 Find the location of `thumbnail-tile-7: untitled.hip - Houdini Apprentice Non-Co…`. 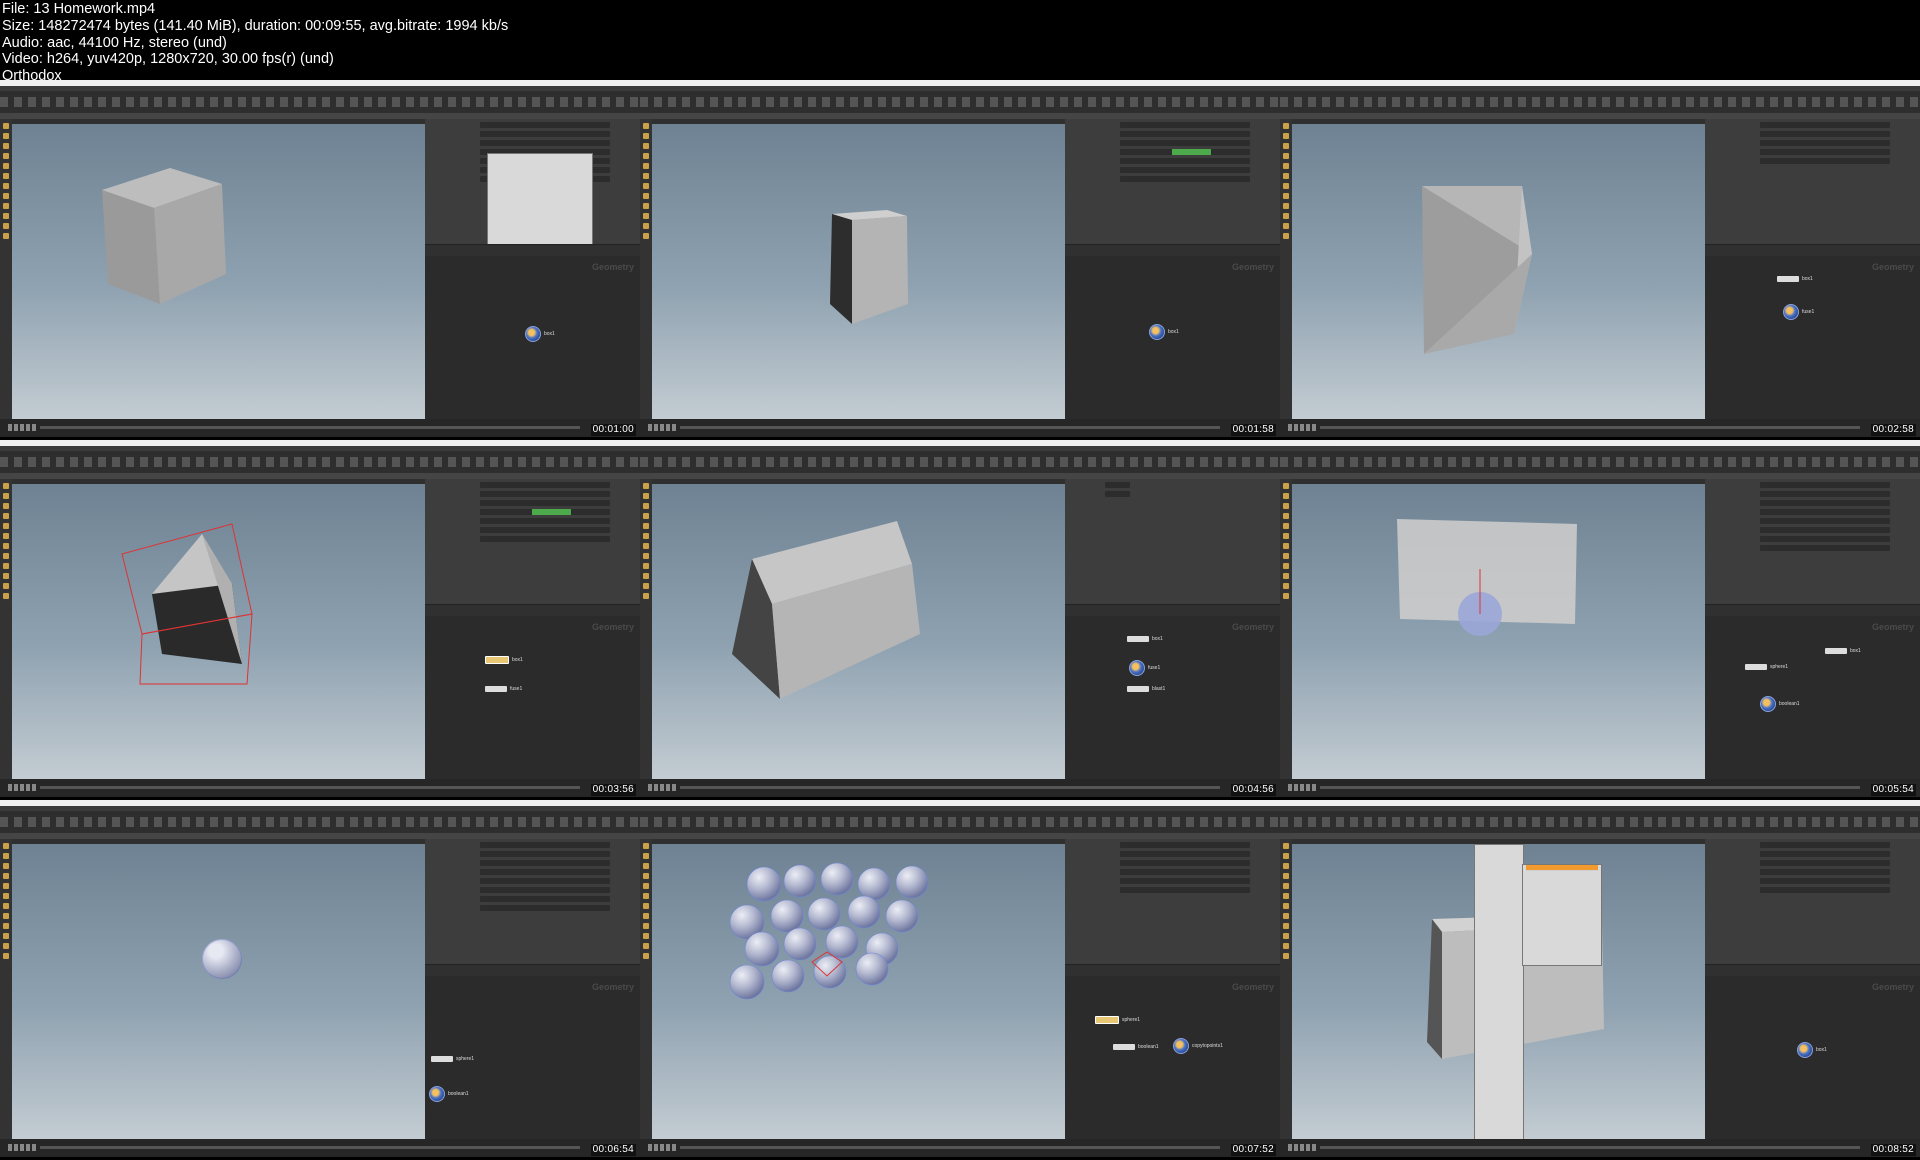

thumbnail-tile-7: untitled.hip - Houdini Apprentice Non-Co… is located at coordinates (320, 978).